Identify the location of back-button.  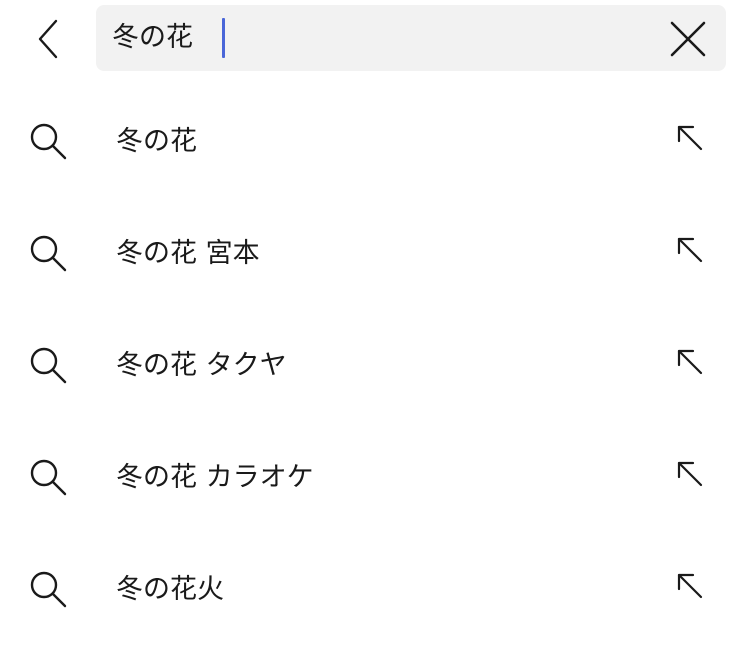
(47, 39).